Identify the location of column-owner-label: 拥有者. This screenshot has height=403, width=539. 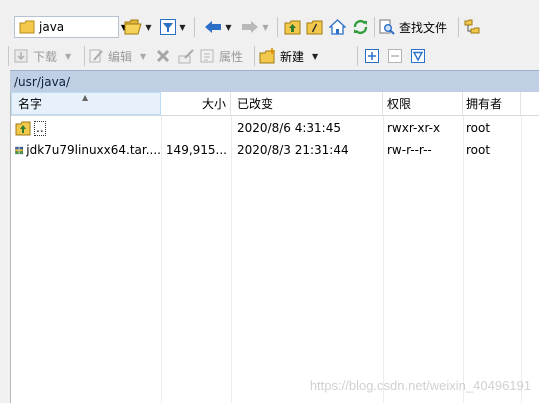
(484, 104).